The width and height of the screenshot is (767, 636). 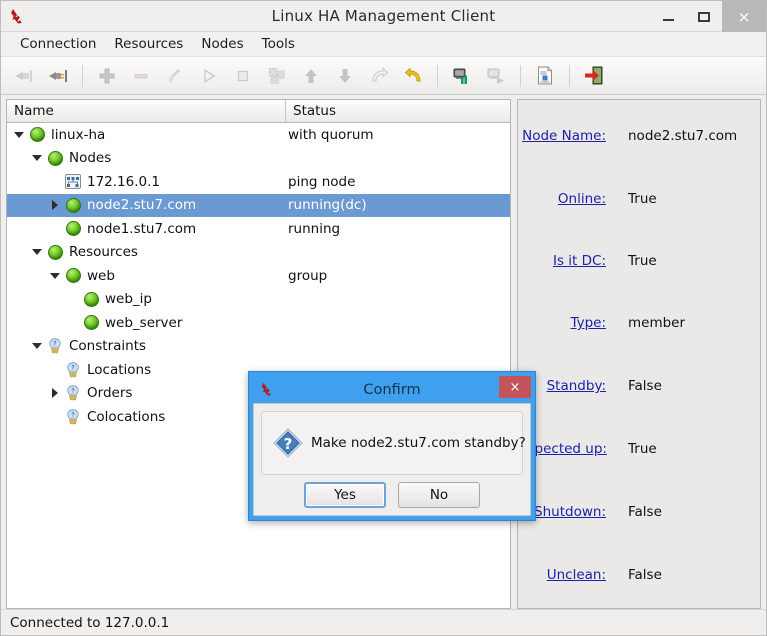 What do you see at coordinates (258, 253) in the screenshot?
I see `tree-row: Resources` at bounding box center [258, 253].